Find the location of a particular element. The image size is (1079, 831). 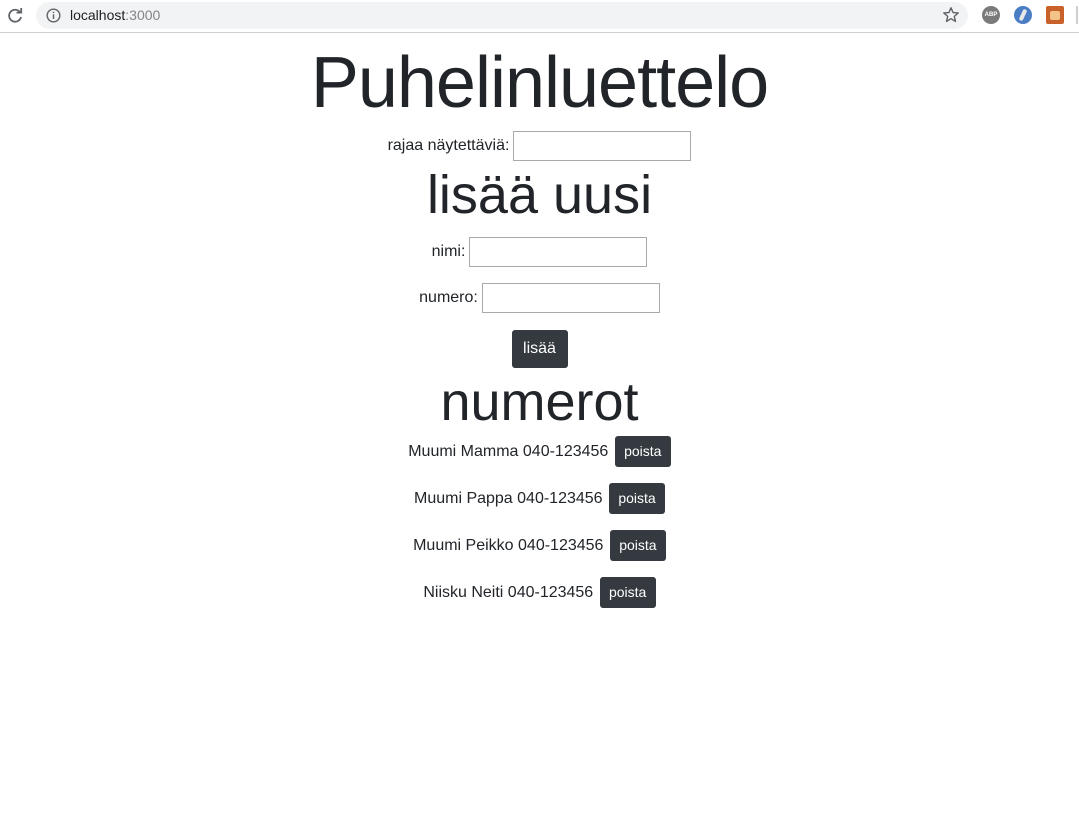

browser-toolbar: localhost:3000 ABP is located at coordinates (539, 16).